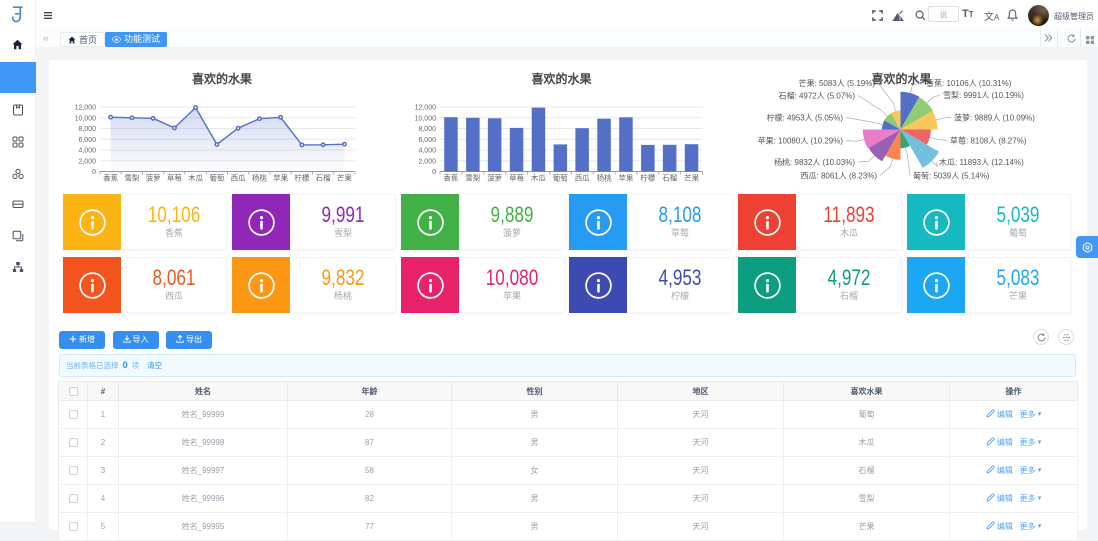 Image resolution: width=1098 pixels, height=541 pixels. Describe the element at coordinates (988, 141) in the screenshot. I see `svg-text: 草莓: 8108人 (8.27%)` at that location.